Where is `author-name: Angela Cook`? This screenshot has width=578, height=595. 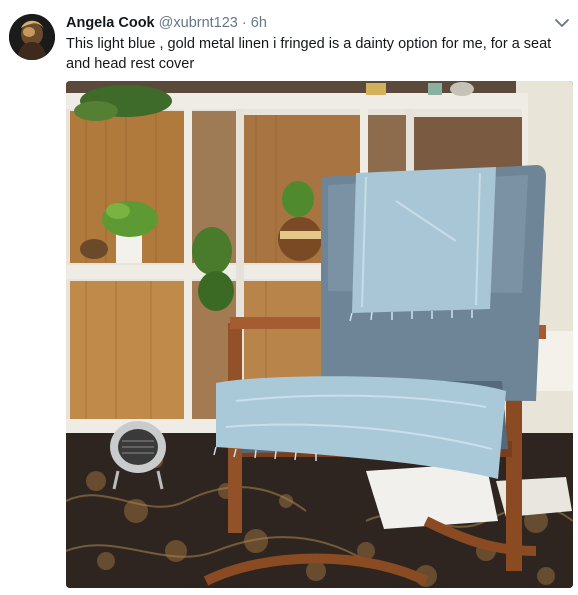 author-name: Angela Cook is located at coordinates (110, 23).